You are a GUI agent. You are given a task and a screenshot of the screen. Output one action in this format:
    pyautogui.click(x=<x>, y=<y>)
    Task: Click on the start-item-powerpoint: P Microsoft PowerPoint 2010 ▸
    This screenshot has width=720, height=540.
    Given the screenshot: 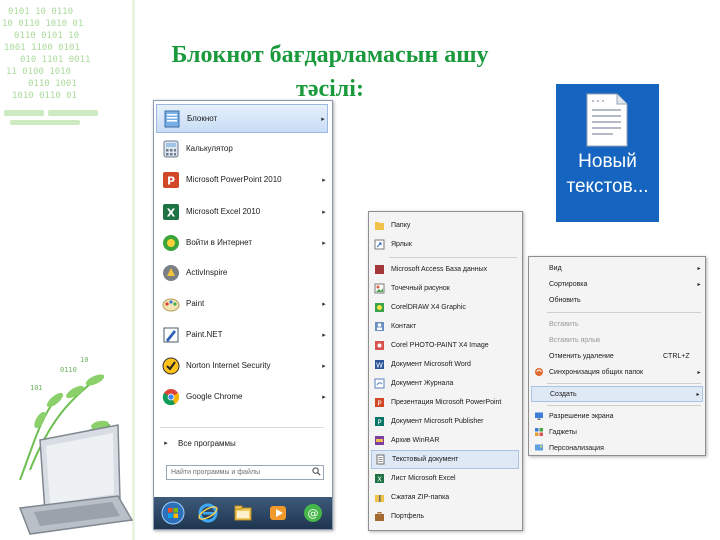 What is the action you would take?
    pyautogui.click(x=242, y=179)
    